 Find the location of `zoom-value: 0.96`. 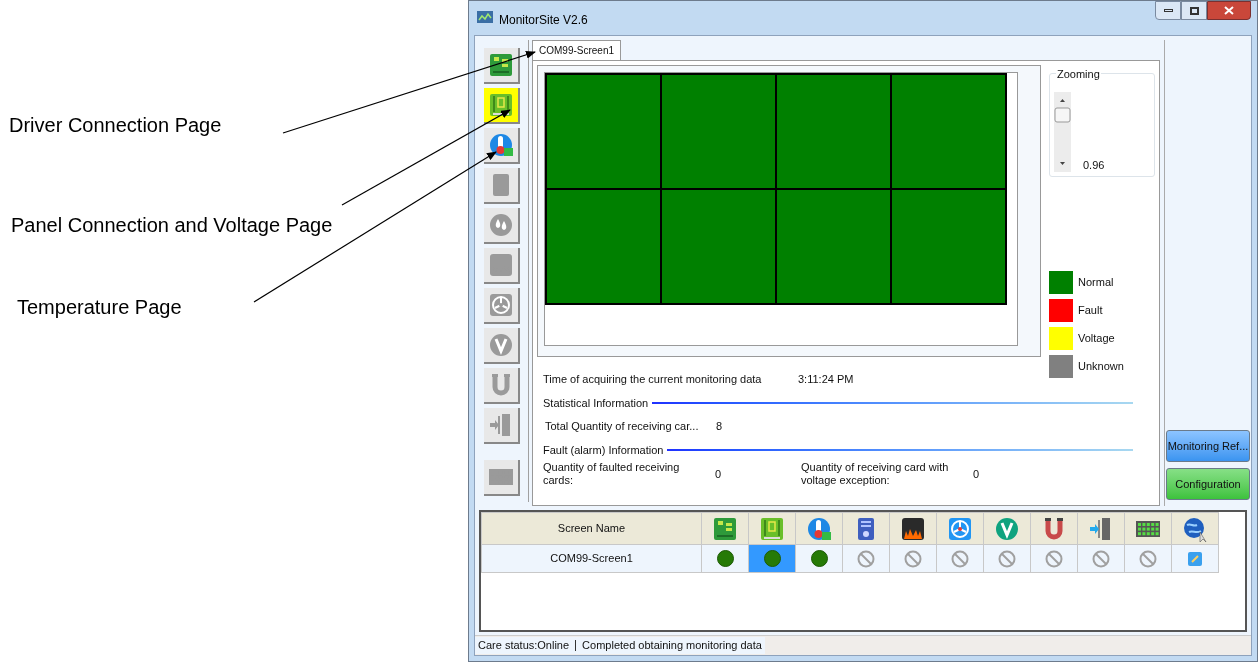

zoom-value: 0.96 is located at coordinates (1094, 165).